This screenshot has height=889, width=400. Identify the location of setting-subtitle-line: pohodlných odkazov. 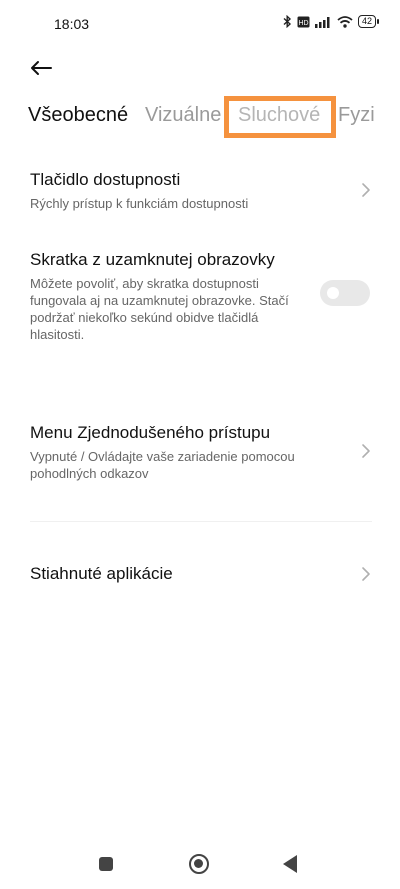
(89, 473).